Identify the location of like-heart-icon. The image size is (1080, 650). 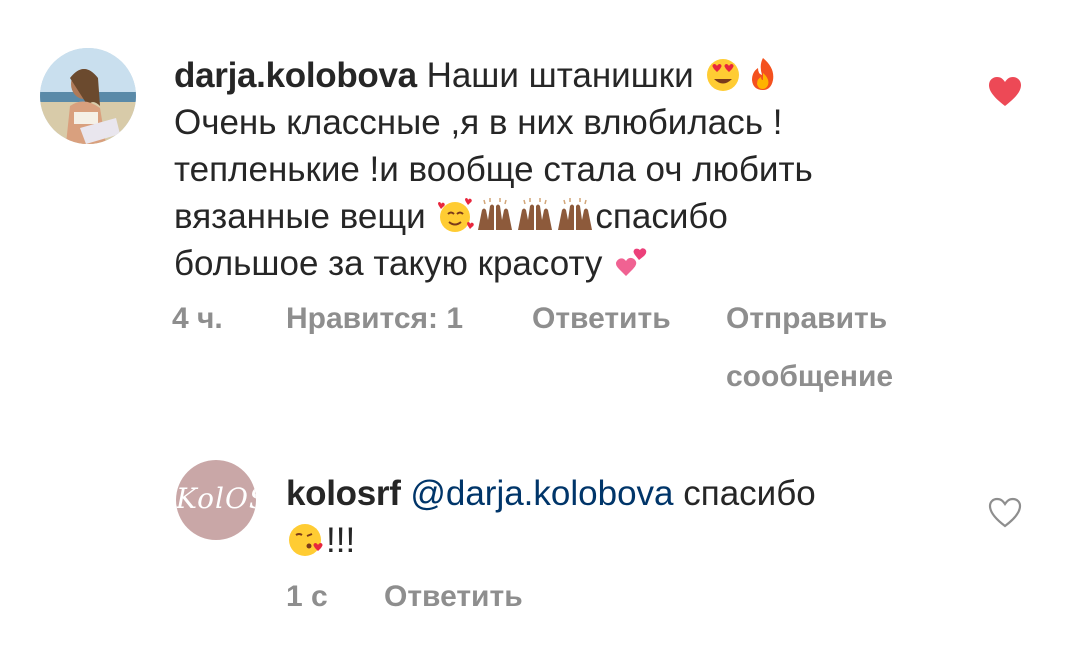
(1005, 92).